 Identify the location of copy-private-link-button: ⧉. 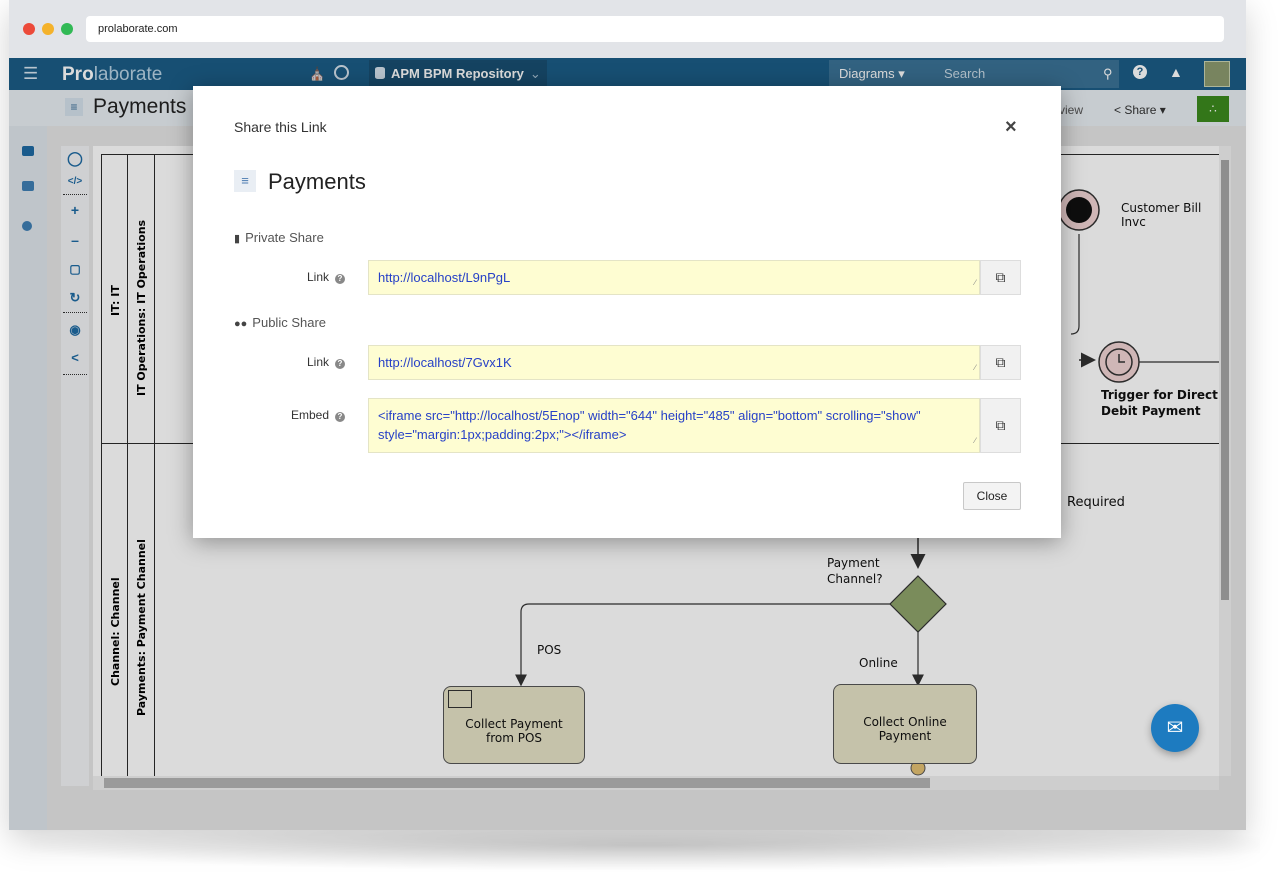
(1000, 277).